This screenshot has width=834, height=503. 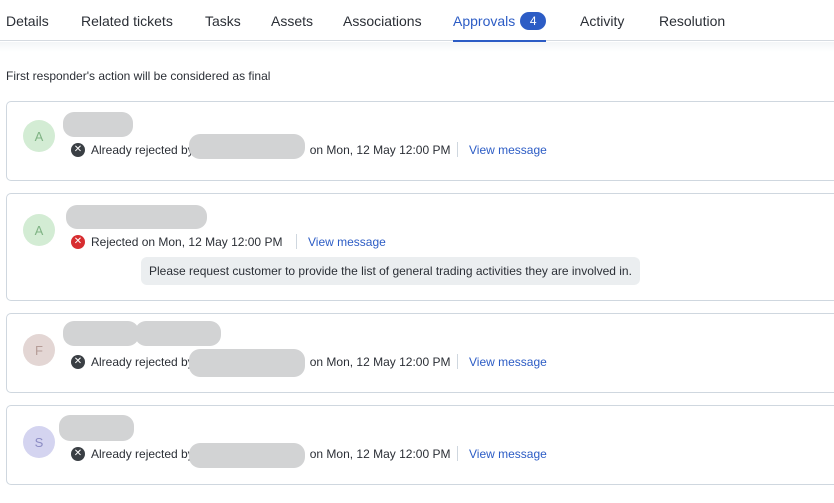 I want to click on tab-tasks: Tasks, so click(x=223, y=20).